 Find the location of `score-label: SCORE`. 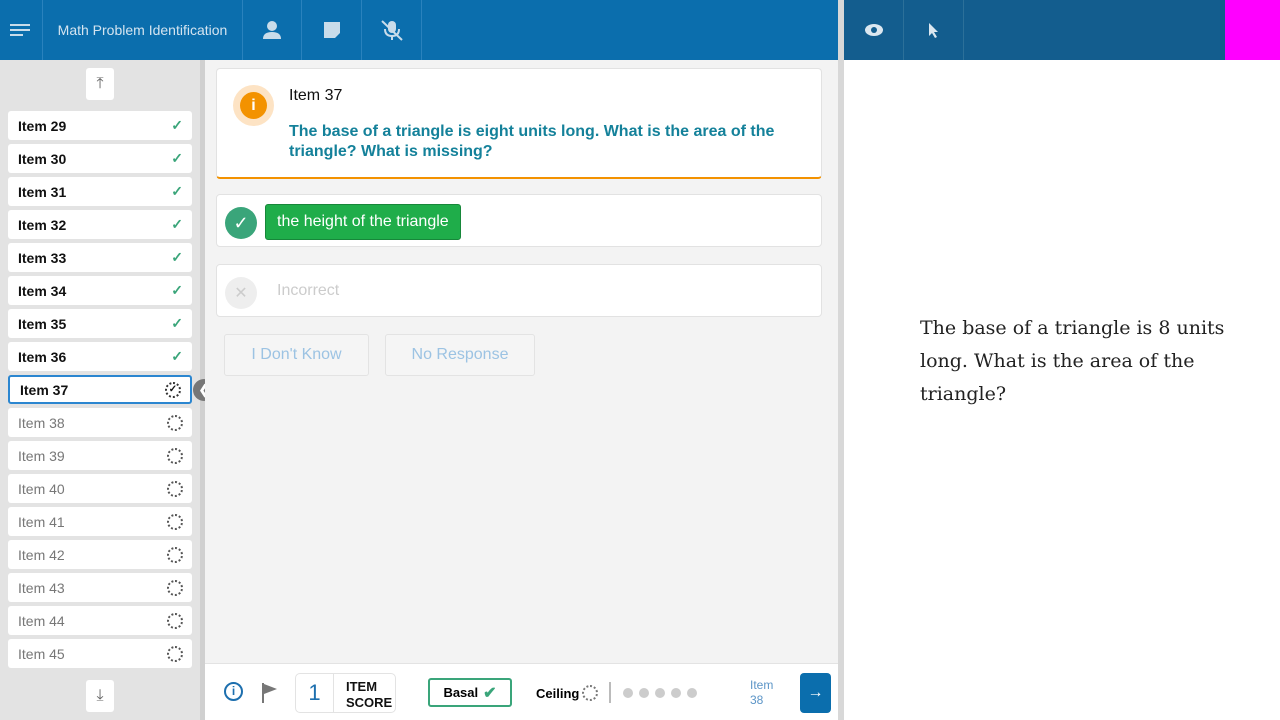

score-label: SCORE is located at coordinates (369, 702).